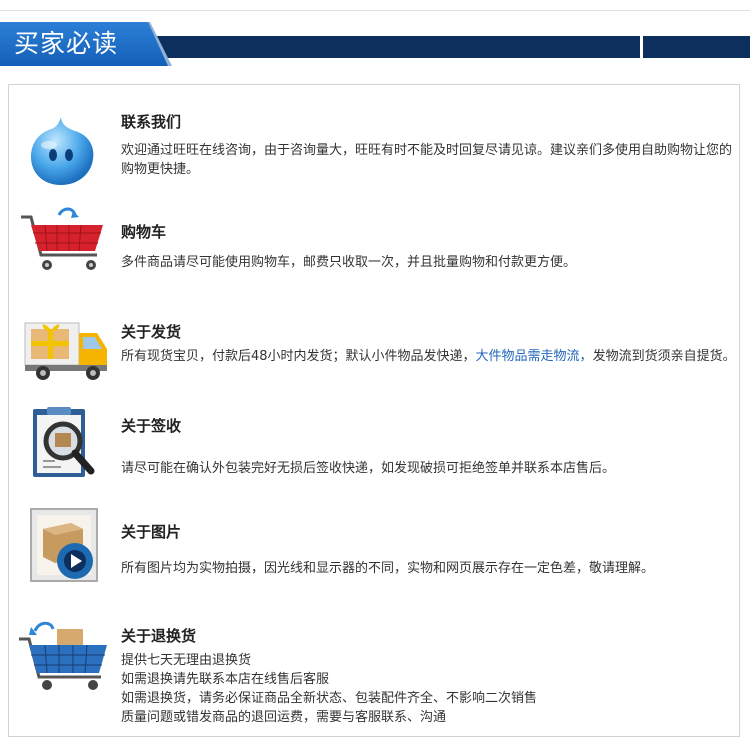 This screenshot has height=745, width=750. I want to click on return-cart-icon, so click(65, 657).